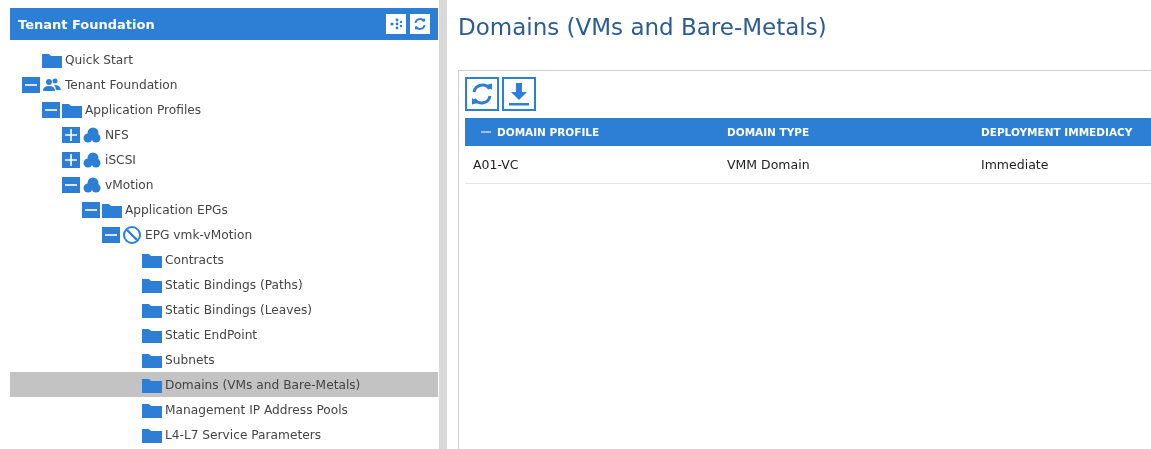 This screenshot has width=1151, height=449. What do you see at coordinates (846, 132) in the screenshot?
I see `column-header: DOMAIN TYPE` at bounding box center [846, 132].